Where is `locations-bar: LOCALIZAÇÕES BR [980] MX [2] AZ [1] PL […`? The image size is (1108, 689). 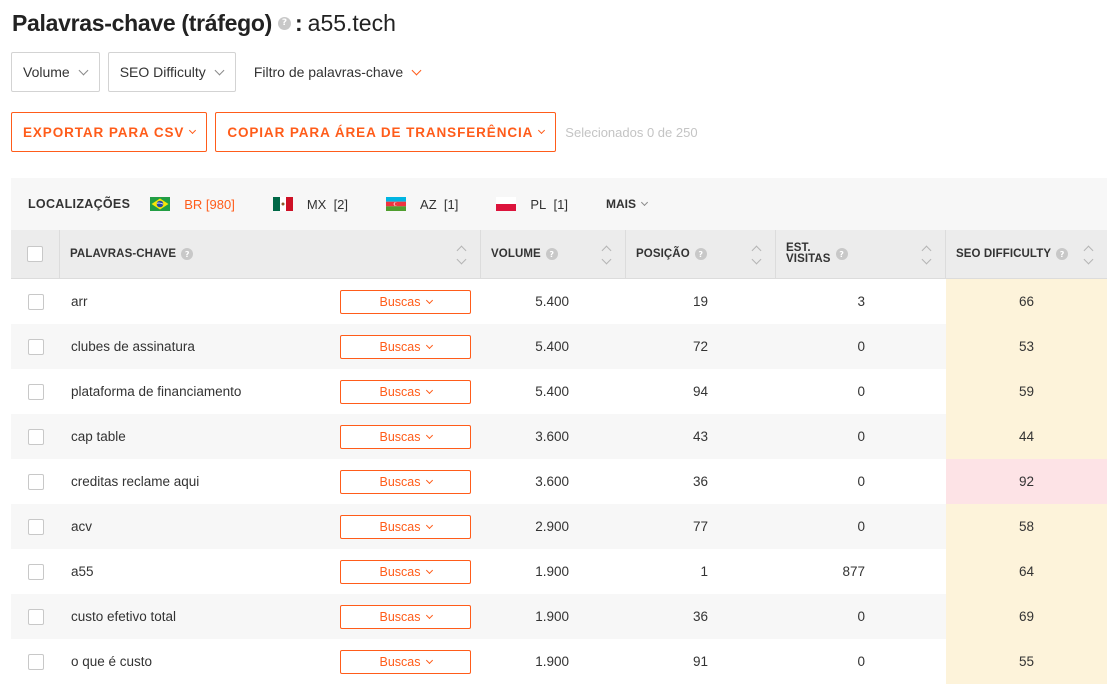
locations-bar: LOCALIZAÇÕES BR [980] MX [2] AZ [1] PL [… is located at coordinates (559, 204).